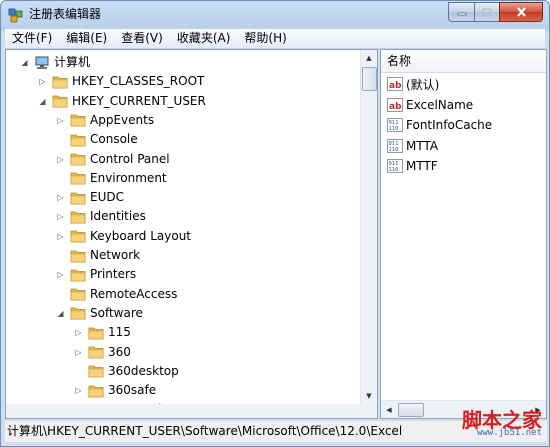 The width and height of the screenshot is (550, 447). What do you see at coordinates (86, 38) in the screenshot?
I see `menu-edit: 编辑(E)` at bounding box center [86, 38].